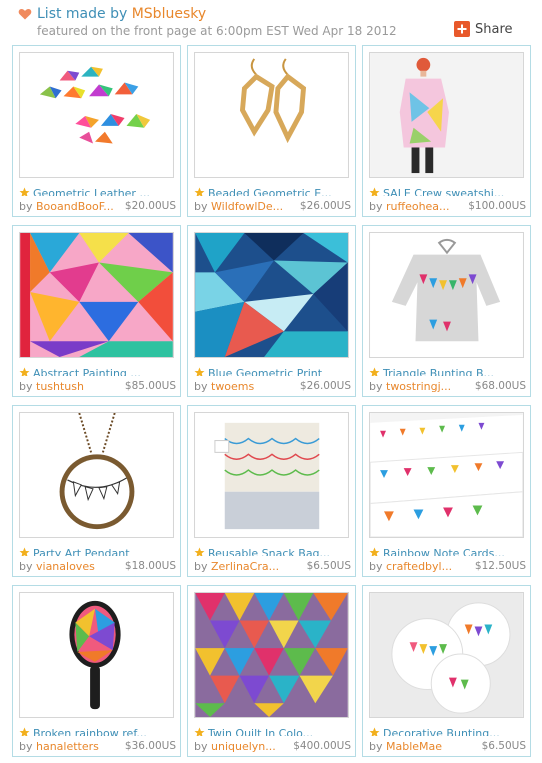 Image resolution: width=542 pixels, height=763 pixels. Describe the element at coordinates (97, 567) in the screenshot. I see `item-meta: by vianaloves $18.00US` at that location.